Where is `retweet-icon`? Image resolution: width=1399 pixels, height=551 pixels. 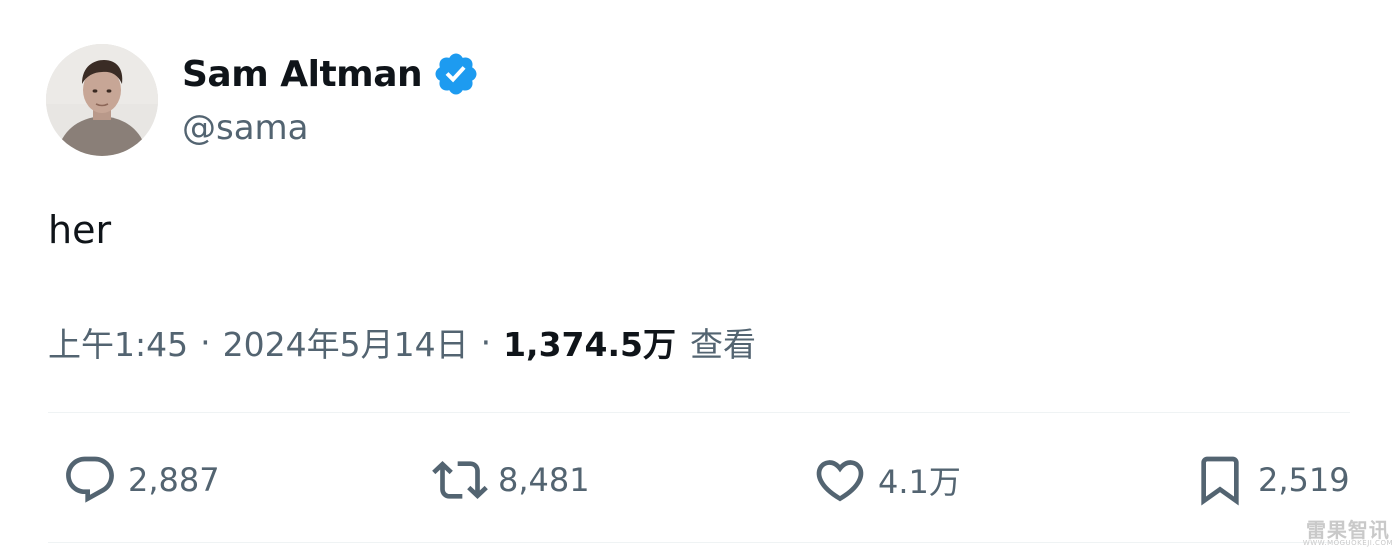 retweet-icon is located at coordinates (460, 480).